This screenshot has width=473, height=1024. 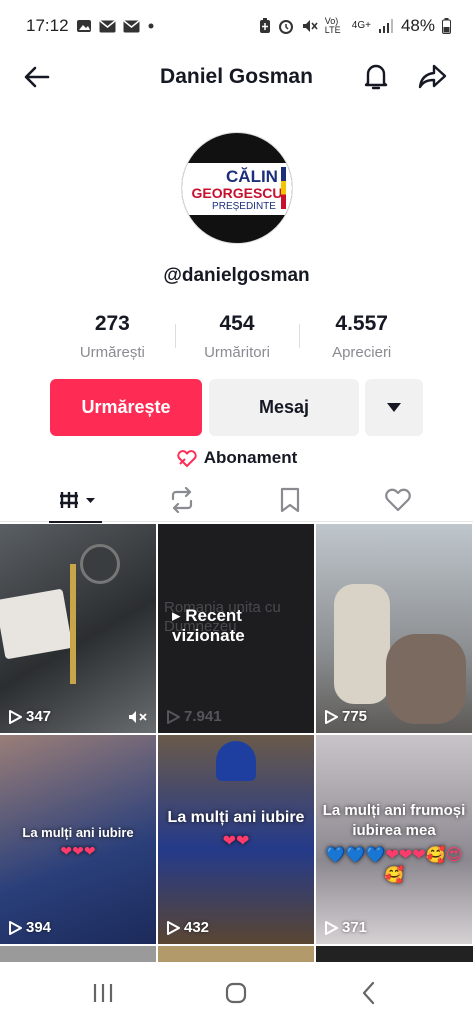 I want to click on video-thumbnail: La mulți ani iubire ❤❤ 432, so click(x=236, y=839).